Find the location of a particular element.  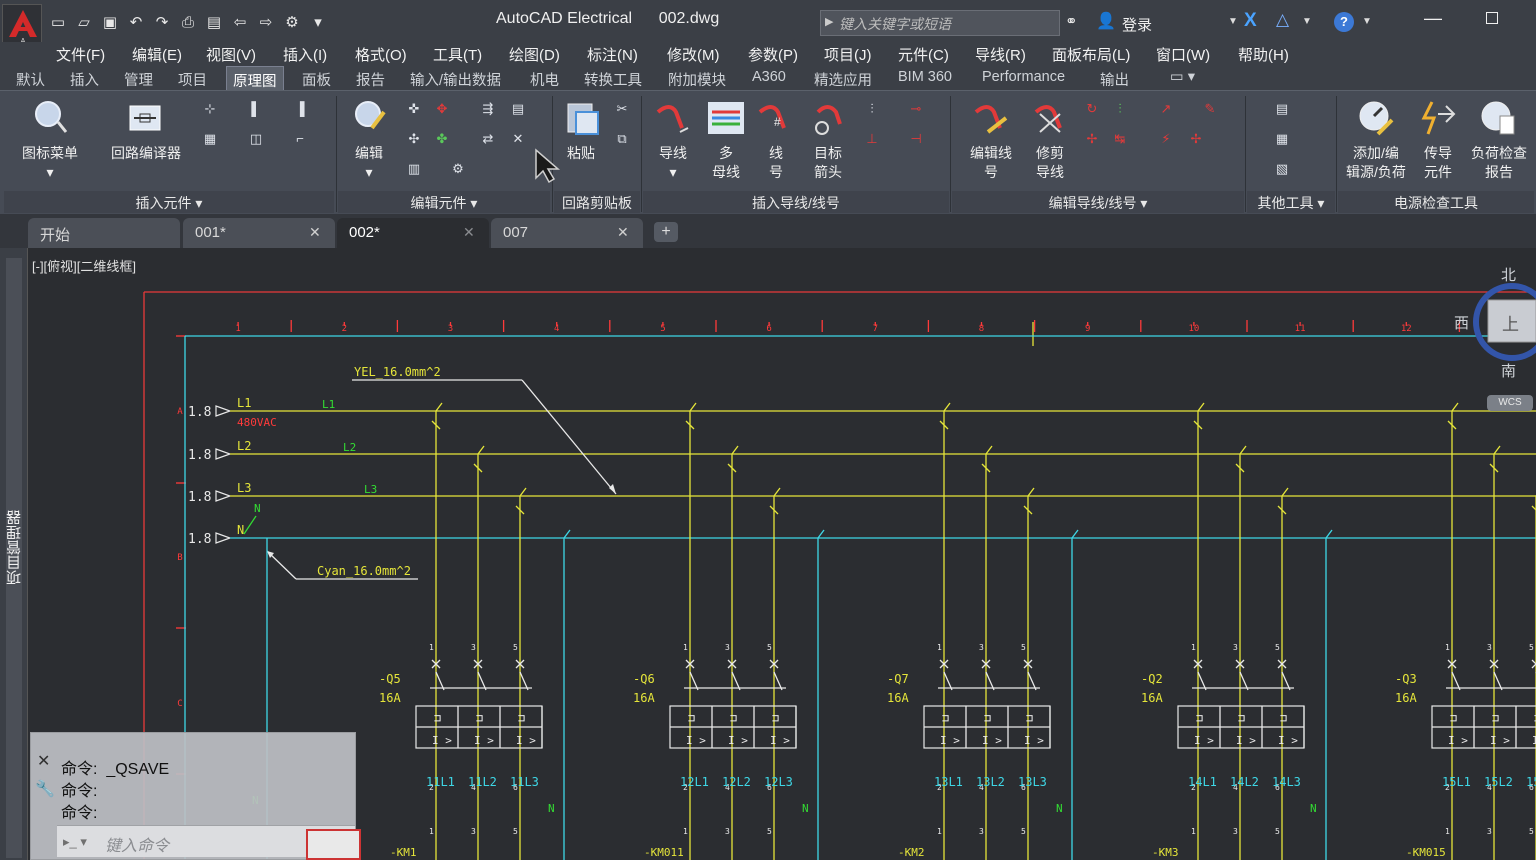

toggle-no-nc-icon: ▤ is located at coordinates (518, 109).